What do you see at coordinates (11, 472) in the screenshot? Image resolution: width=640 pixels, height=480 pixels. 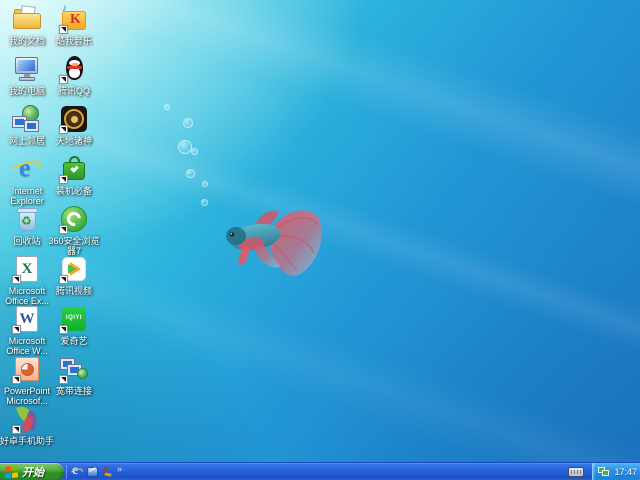 I see `windows-flag-icon` at bounding box center [11, 472].